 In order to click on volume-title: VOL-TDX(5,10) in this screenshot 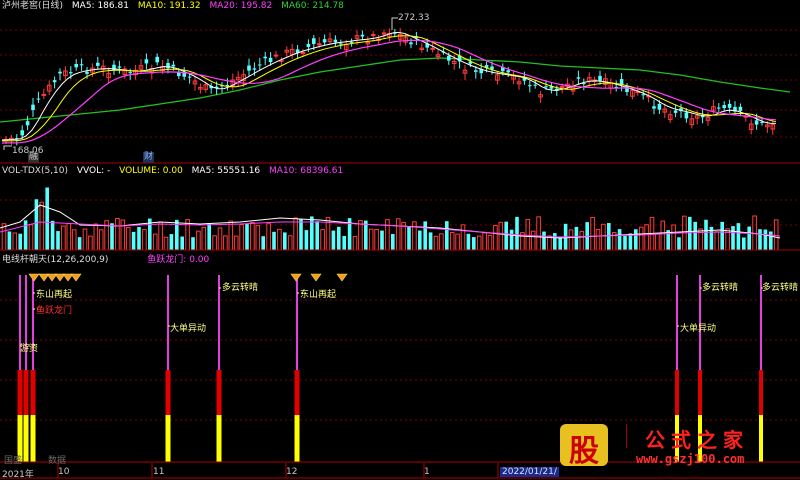, I will do `click(35, 171)`.